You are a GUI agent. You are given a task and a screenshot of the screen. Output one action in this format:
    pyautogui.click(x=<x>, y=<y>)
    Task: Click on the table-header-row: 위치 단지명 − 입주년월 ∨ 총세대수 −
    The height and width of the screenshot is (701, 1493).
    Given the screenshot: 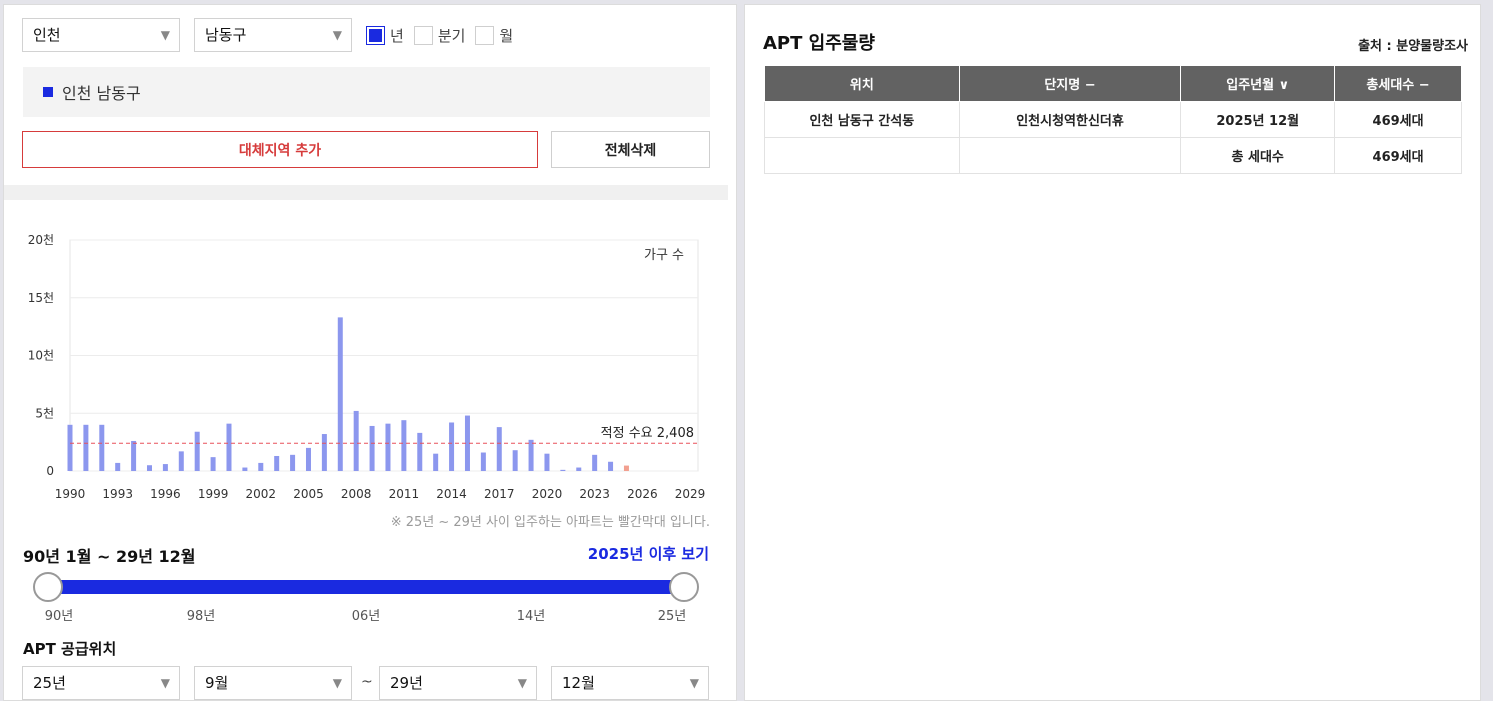 What is the action you would take?
    pyautogui.click(x=1113, y=84)
    